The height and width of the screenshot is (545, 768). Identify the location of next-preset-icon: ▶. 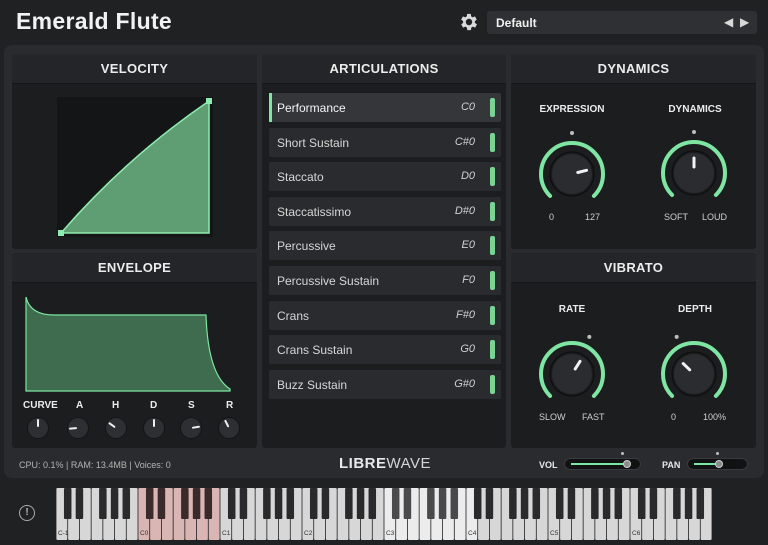
(744, 22).